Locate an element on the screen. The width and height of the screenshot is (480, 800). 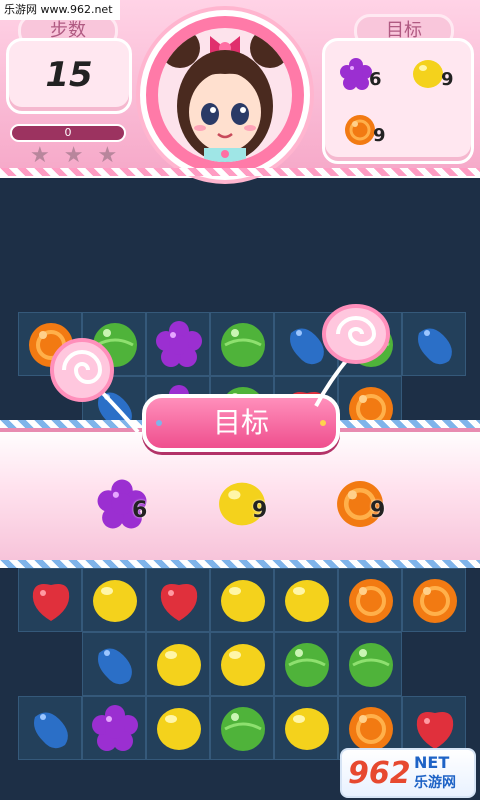
steps-panel: 15 is located at coordinates (69, 76).